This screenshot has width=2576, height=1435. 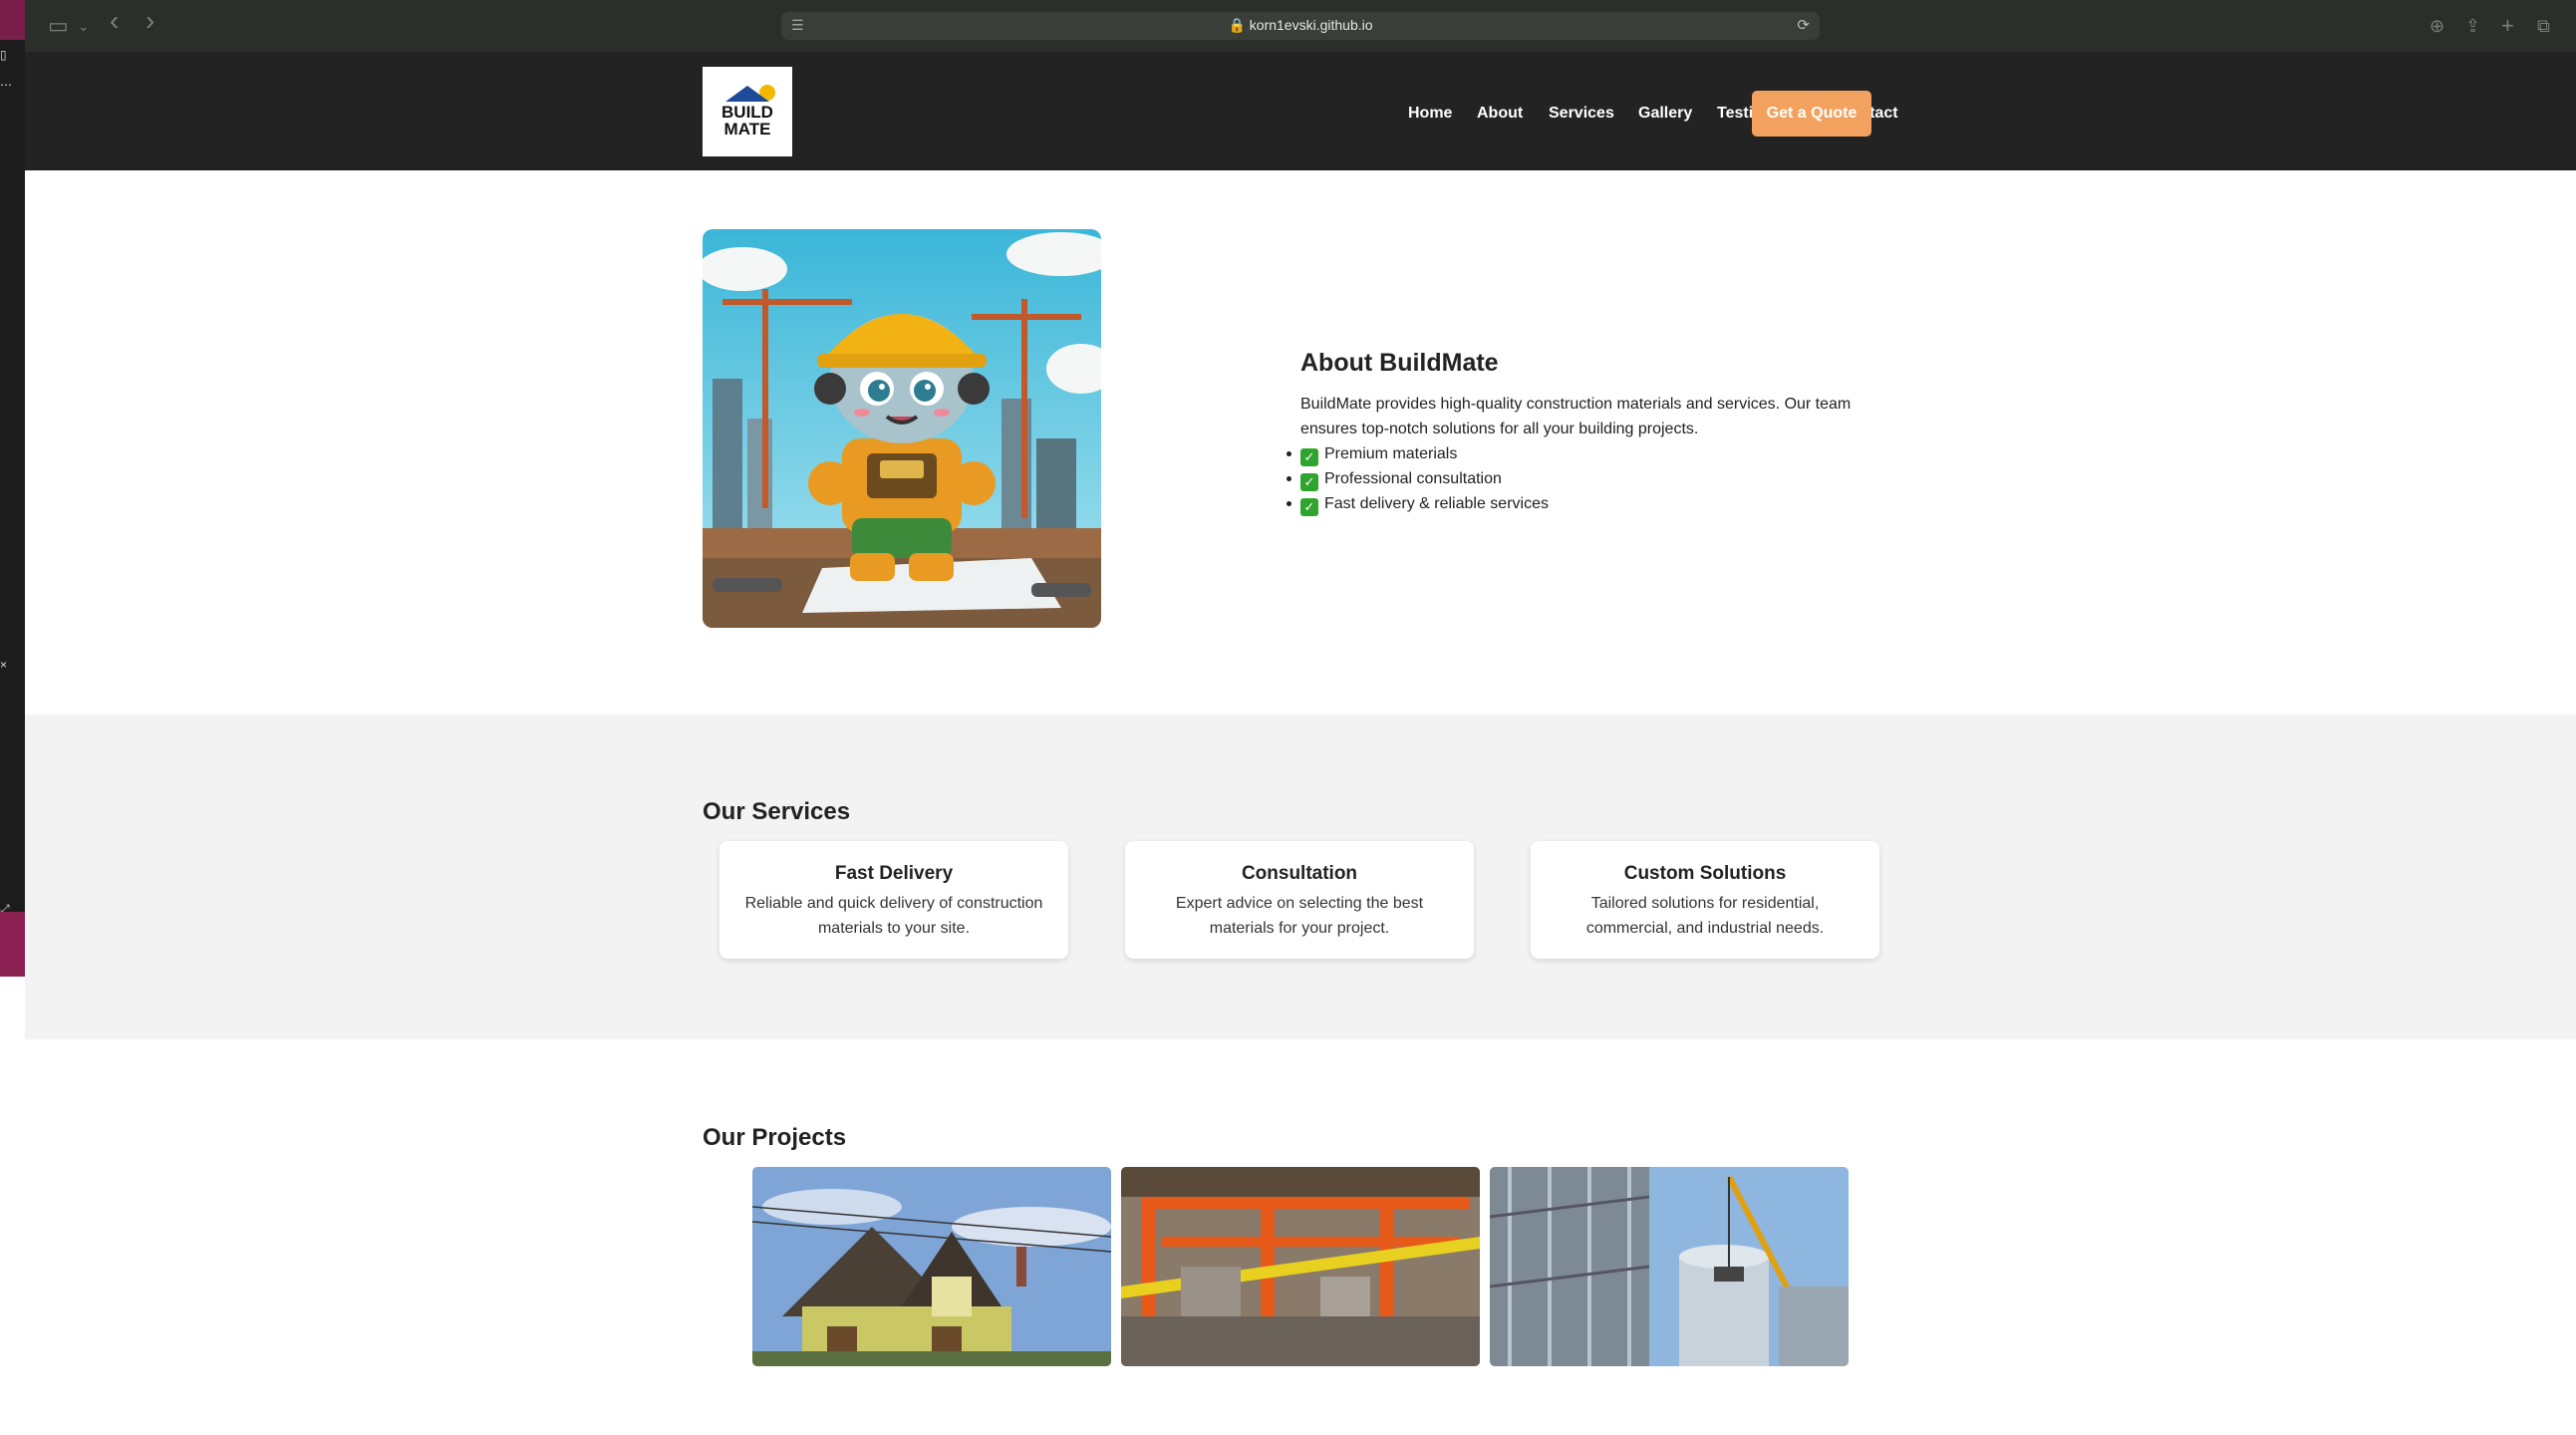 What do you see at coordinates (1577, 503) in the screenshot?
I see `list-item: ✓ Fast delivery & reliable services` at bounding box center [1577, 503].